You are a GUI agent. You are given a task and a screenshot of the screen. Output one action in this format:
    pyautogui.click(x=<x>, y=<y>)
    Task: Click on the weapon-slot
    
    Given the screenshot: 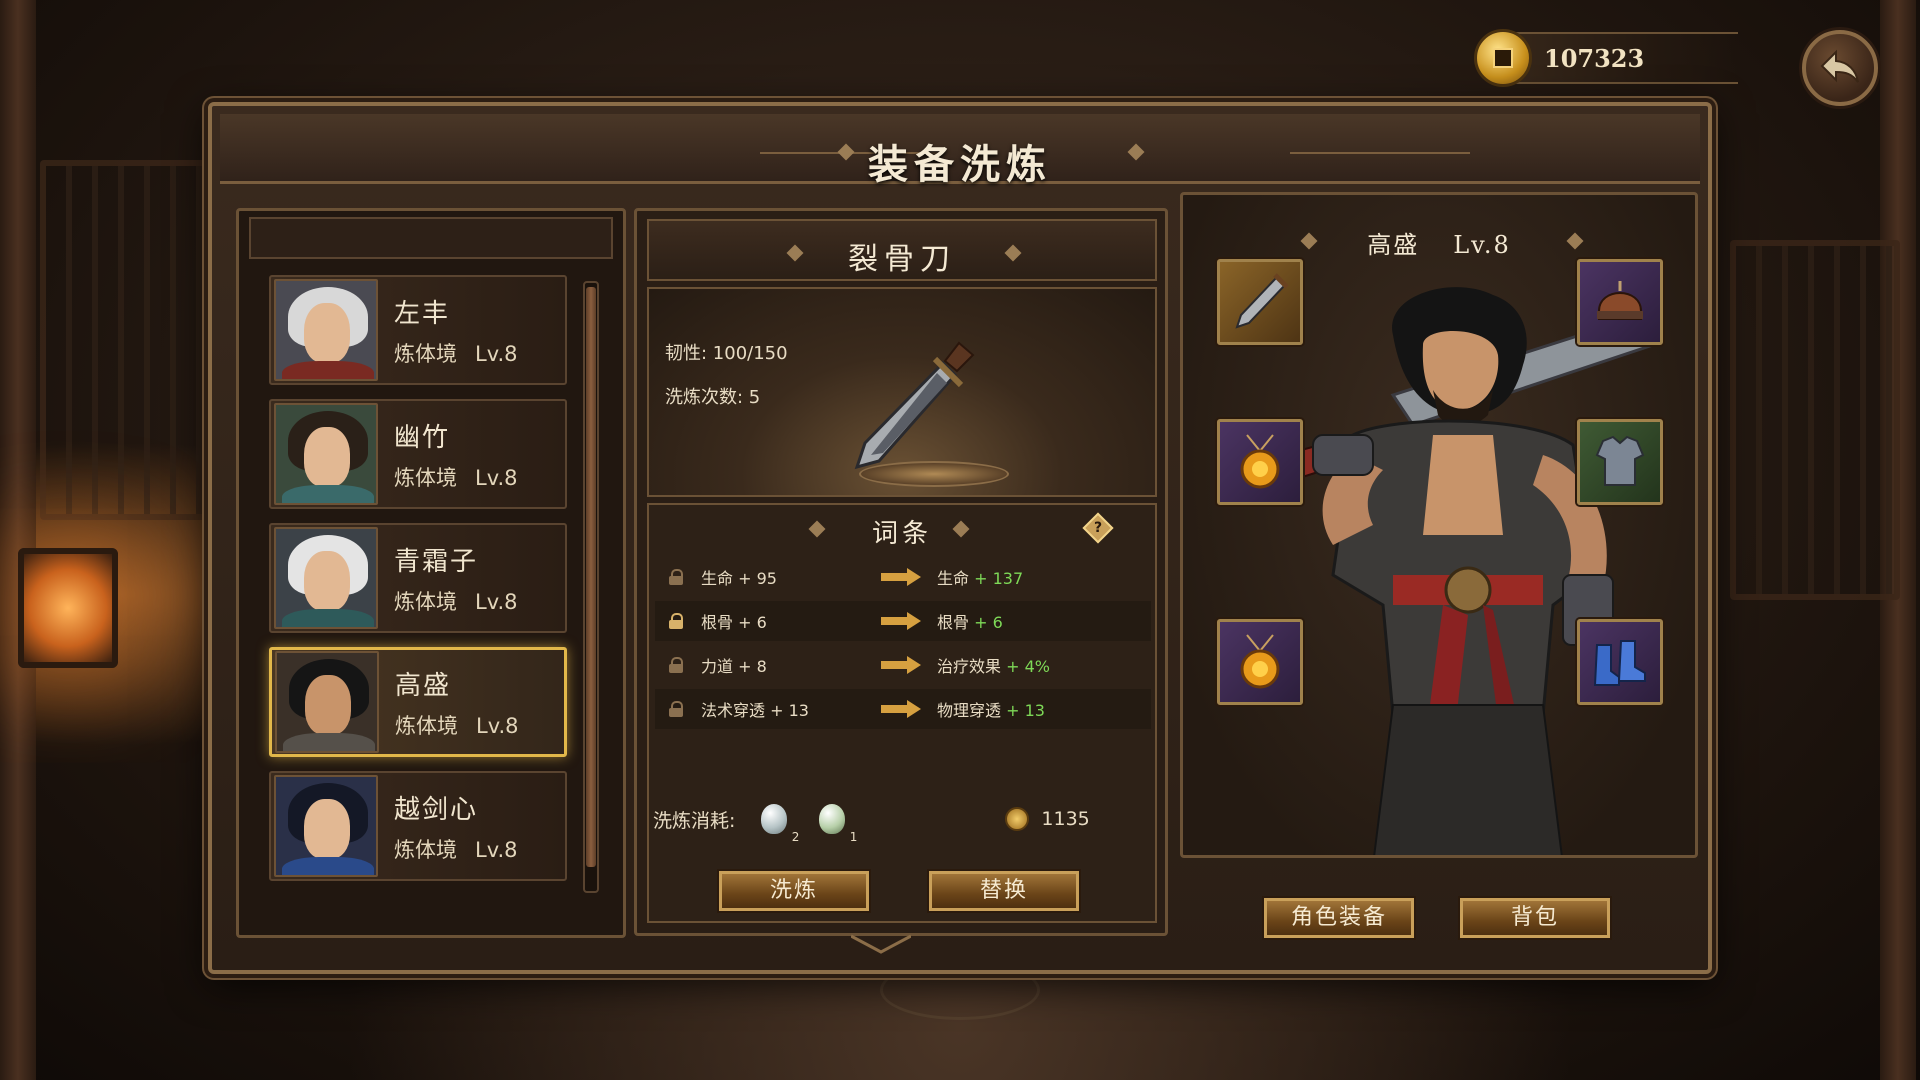 What is the action you would take?
    pyautogui.click(x=1260, y=302)
    